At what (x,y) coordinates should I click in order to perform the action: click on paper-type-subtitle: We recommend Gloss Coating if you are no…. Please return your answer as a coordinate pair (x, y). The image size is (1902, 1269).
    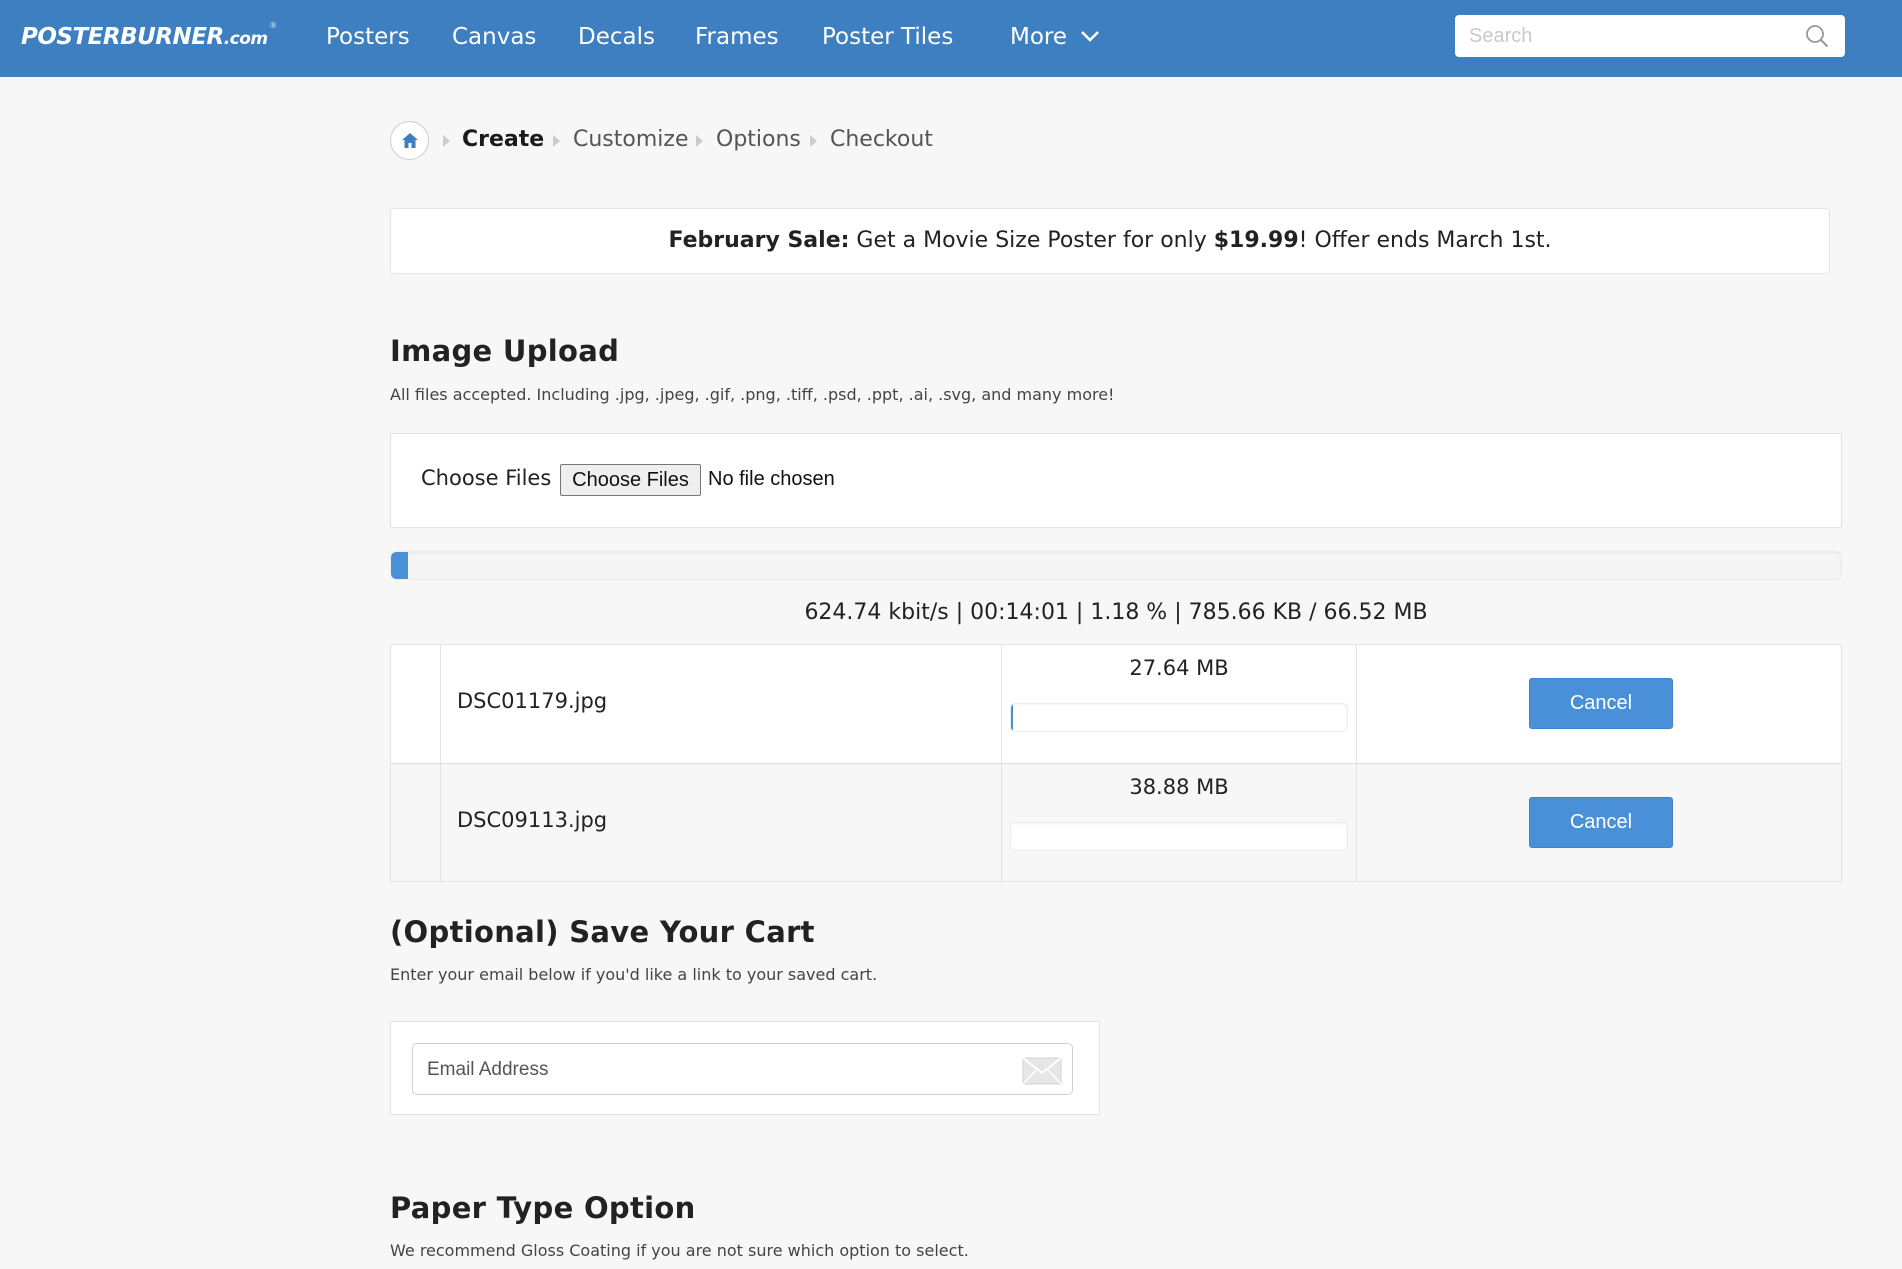
    Looking at the image, I should click on (679, 1250).